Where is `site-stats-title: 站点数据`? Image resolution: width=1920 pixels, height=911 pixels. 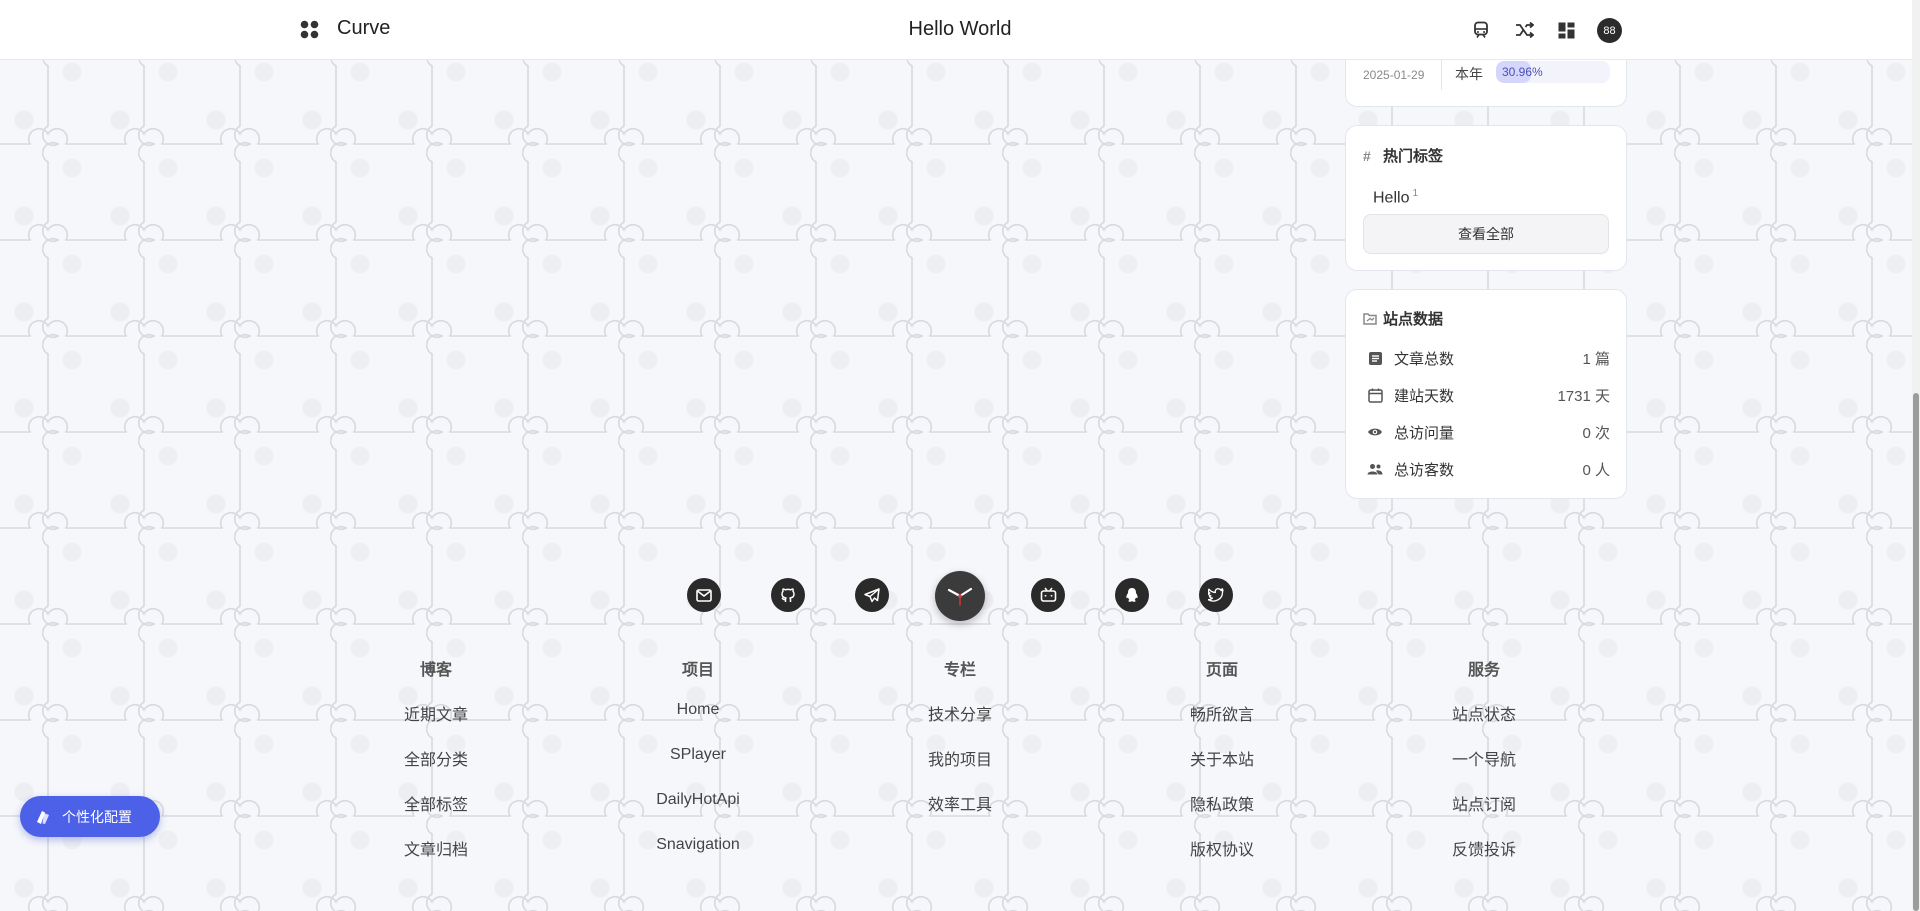 site-stats-title: 站点数据 is located at coordinates (1403, 318).